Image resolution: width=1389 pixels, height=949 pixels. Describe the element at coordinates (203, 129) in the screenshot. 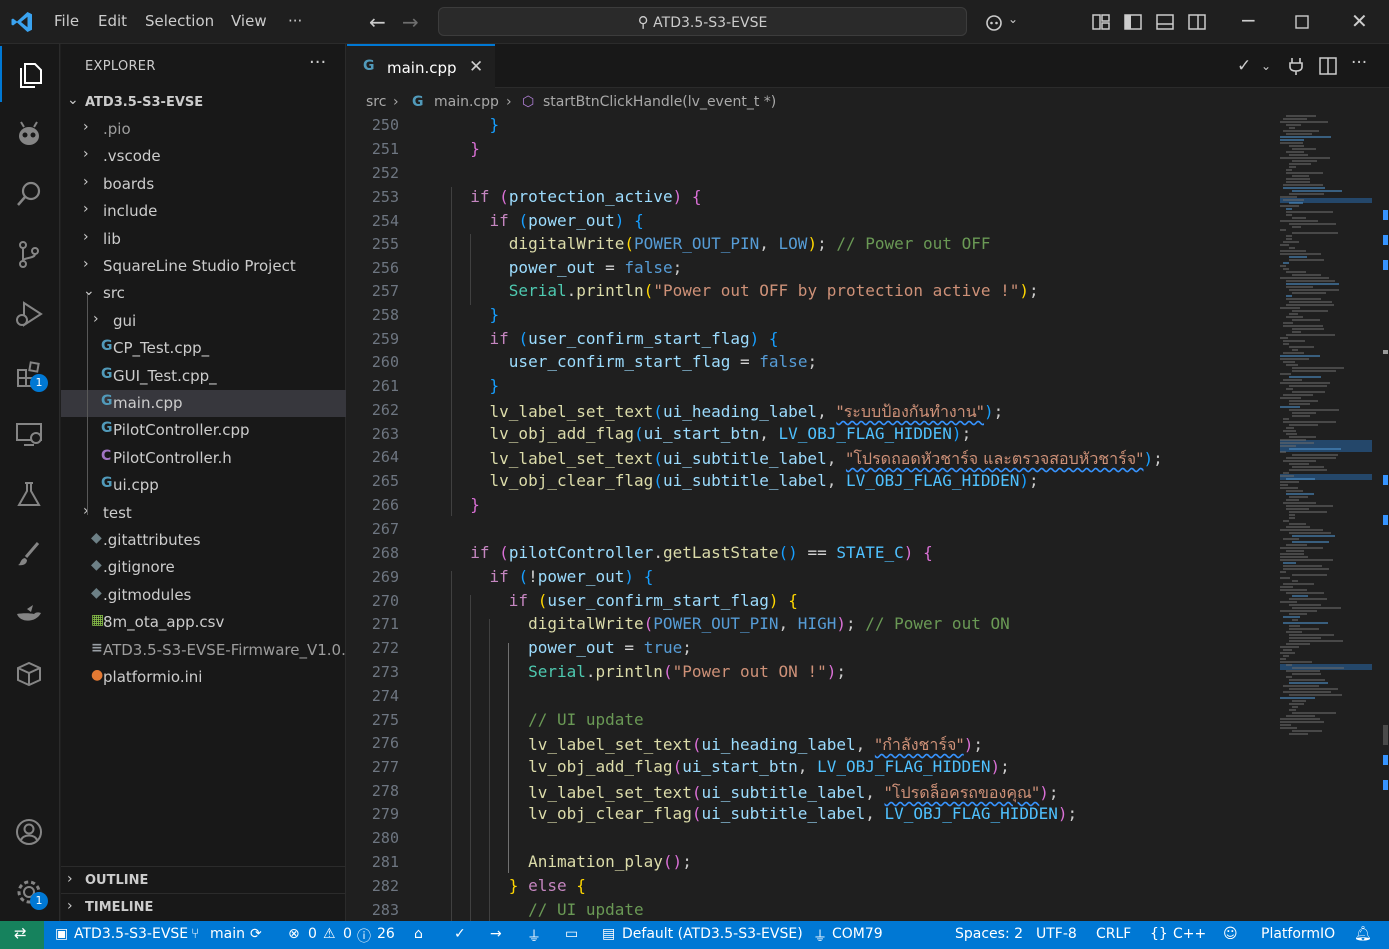

I see `tree-item: › .pio` at that location.